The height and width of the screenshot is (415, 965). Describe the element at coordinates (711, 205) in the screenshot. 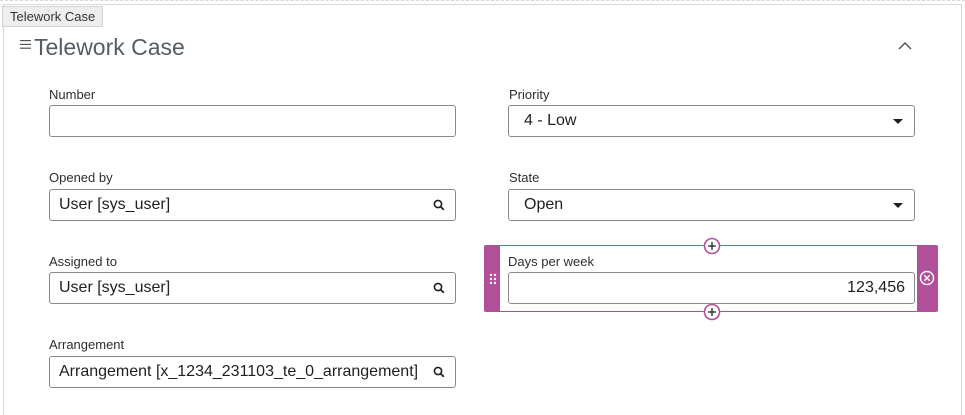

I see `state-select: Open` at that location.